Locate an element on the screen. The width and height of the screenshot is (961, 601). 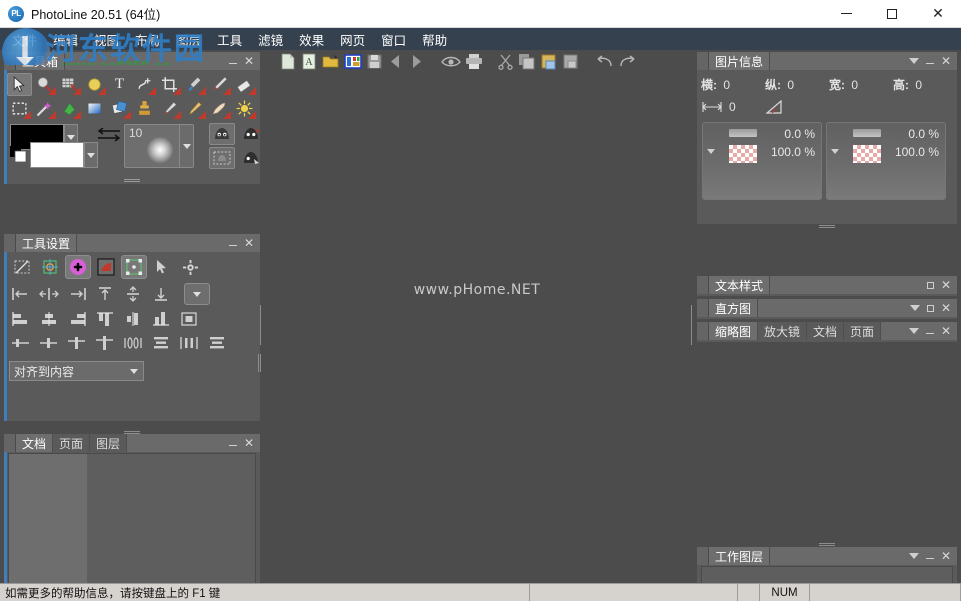
tab-work-layer: 工作图层 is located at coordinates (740, 556).